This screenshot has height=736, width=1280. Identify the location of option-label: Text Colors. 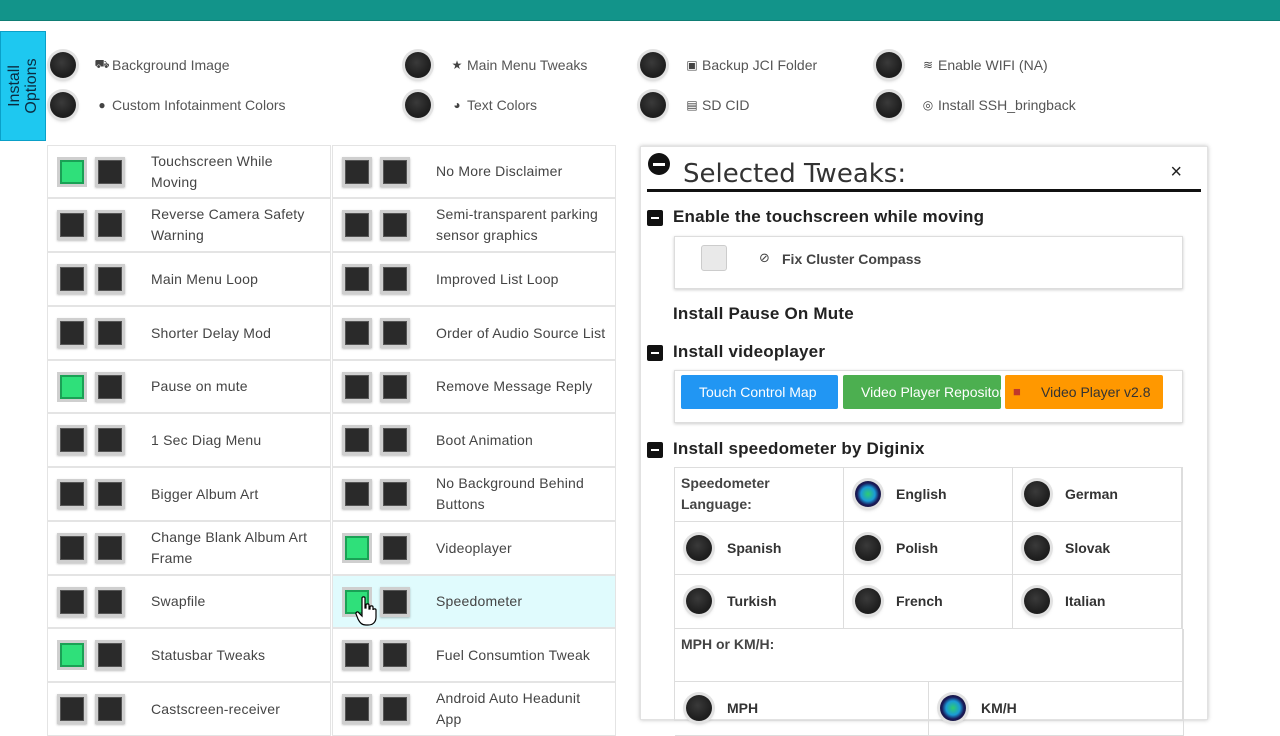
(502, 105).